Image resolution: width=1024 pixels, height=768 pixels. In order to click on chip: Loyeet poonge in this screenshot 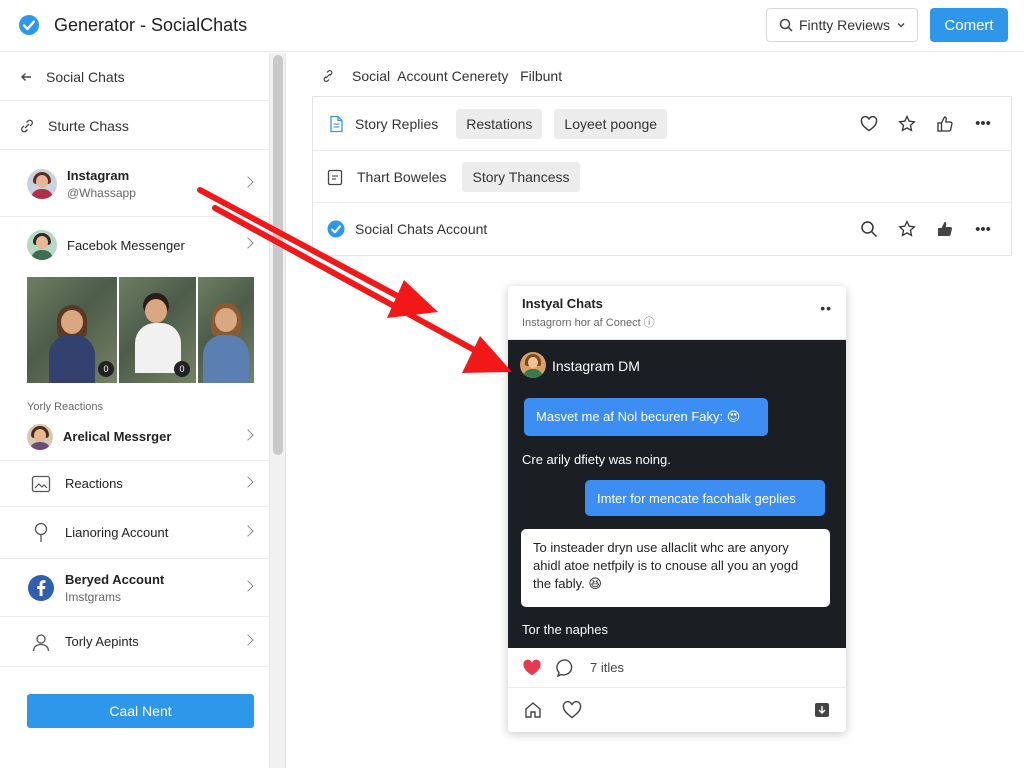, I will do `click(611, 123)`.